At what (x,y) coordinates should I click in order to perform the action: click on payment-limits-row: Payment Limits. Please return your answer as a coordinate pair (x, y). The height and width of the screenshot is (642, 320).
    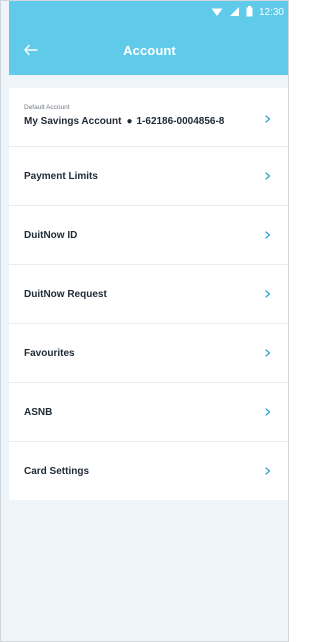
    Looking at the image, I should click on (148, 175).